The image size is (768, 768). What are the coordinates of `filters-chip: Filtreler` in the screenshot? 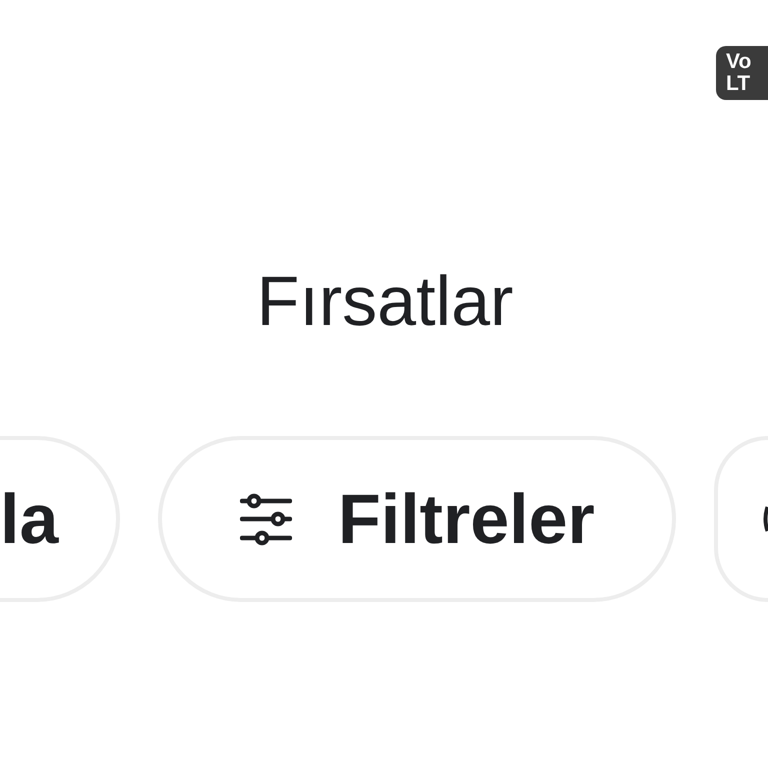 It's located at (417, 519).